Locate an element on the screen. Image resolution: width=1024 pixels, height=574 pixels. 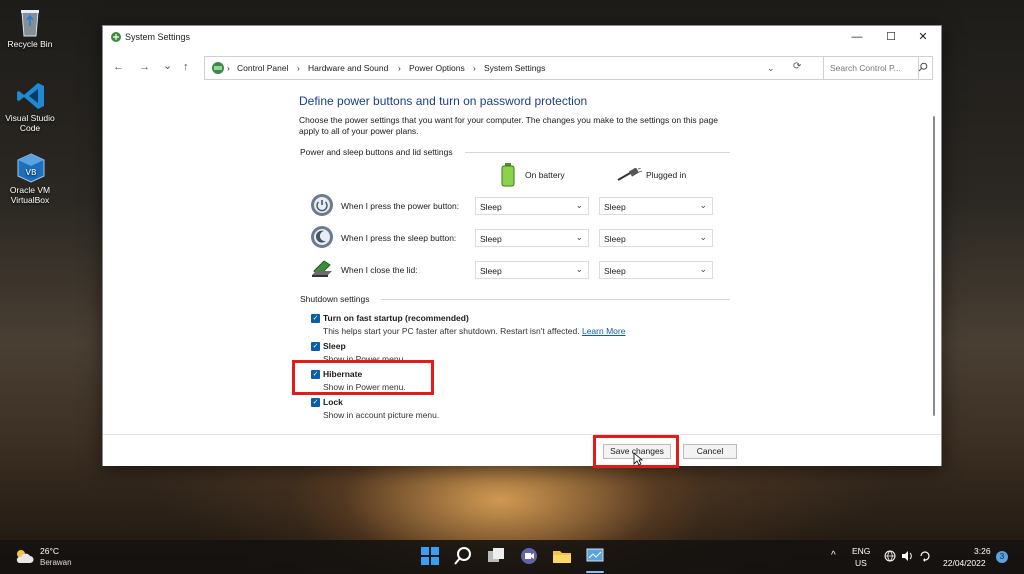
address-dropdown-icon: ⌄ is located at coordinates (771, 68).